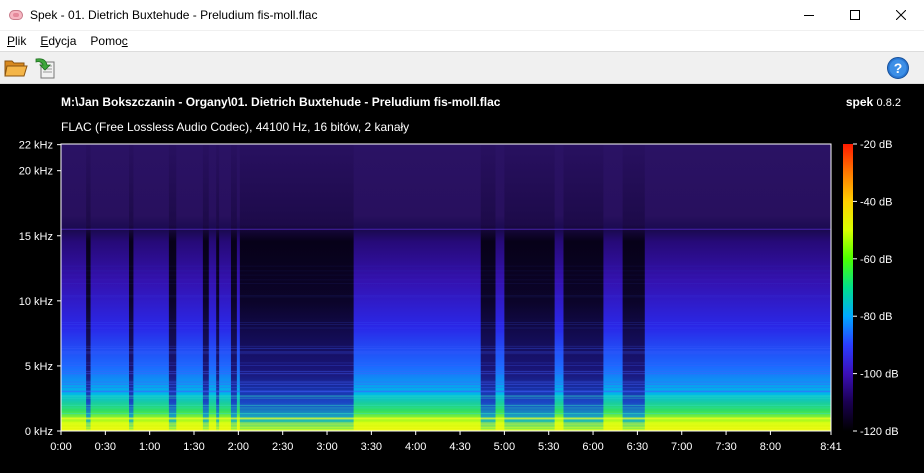 This screenshot has height=473, width=924. I want to click on colorbar-tick-label: -100 dB, so click(879, 375).